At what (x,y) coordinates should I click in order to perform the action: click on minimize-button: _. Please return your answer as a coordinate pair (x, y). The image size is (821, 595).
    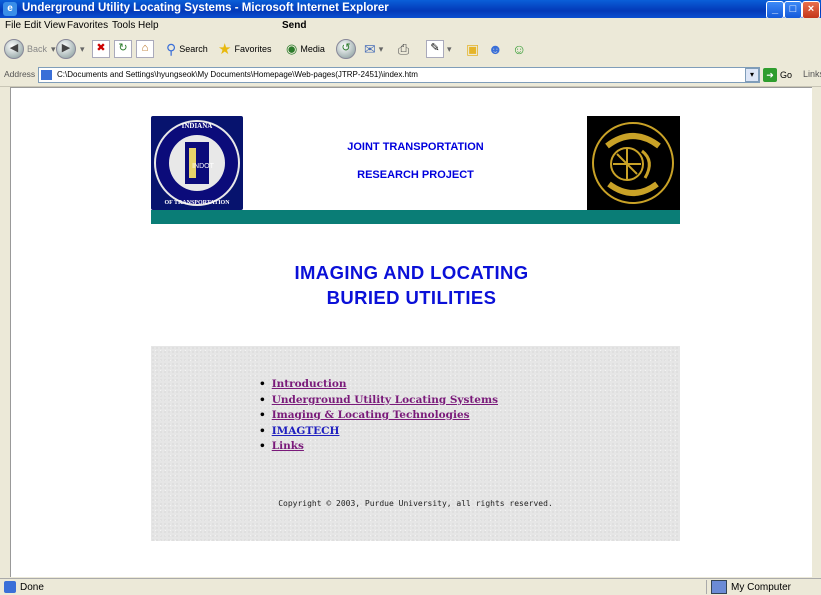
    Looking at the image, I should click on (775, 10).